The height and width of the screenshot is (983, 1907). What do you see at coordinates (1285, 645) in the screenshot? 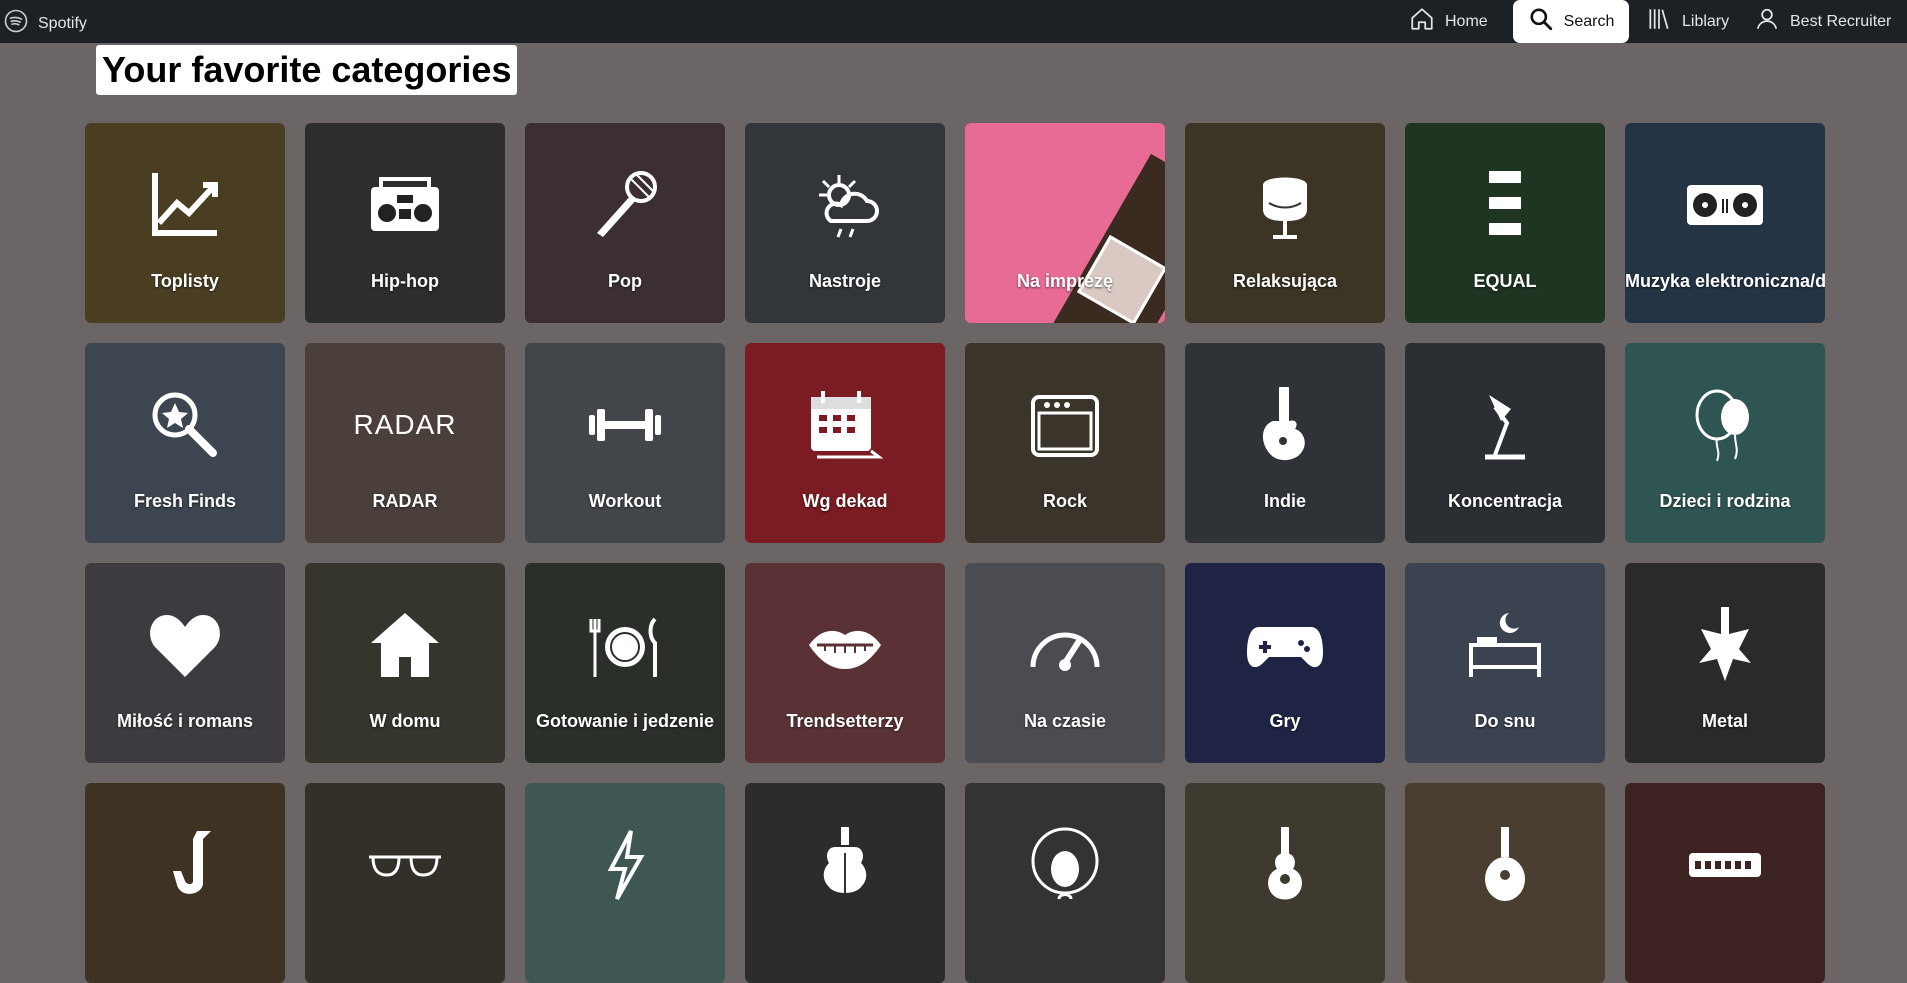
I see `gamepad-icon` at bounding box center [1285, 645].